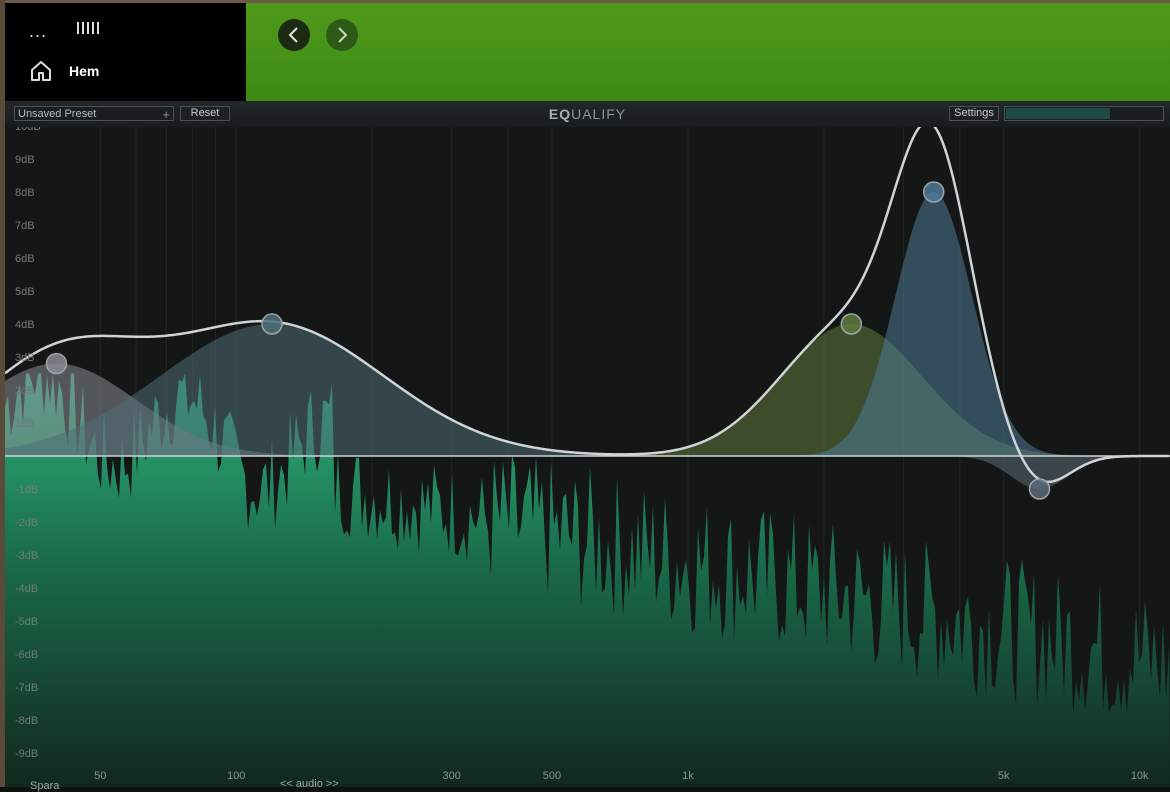 This screenshot has width=1170, height=792. Describe the element at coordinates (25, 226) in the screenshot. I see `db-label: 7dB` at that location.